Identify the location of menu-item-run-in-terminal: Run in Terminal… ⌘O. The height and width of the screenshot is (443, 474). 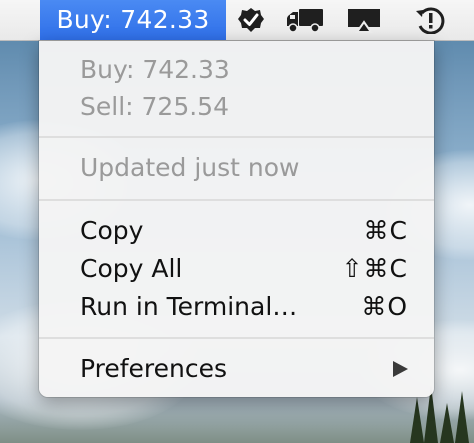
(236, 307).